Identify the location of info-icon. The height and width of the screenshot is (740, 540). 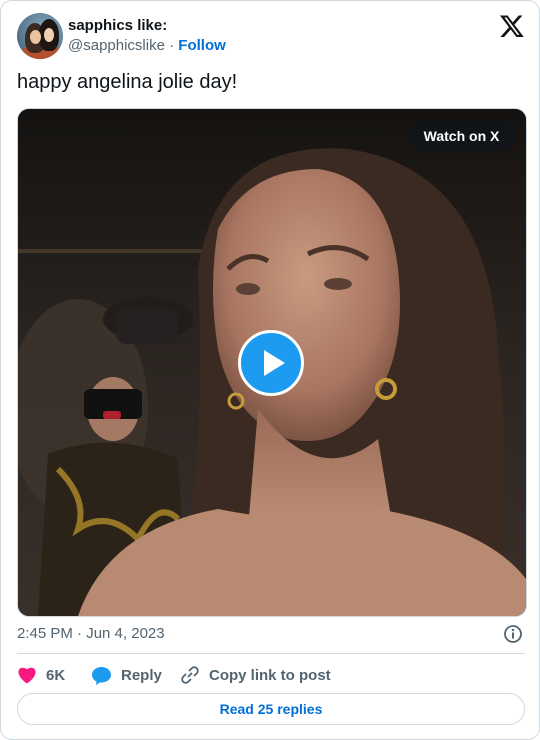
(513, 634).